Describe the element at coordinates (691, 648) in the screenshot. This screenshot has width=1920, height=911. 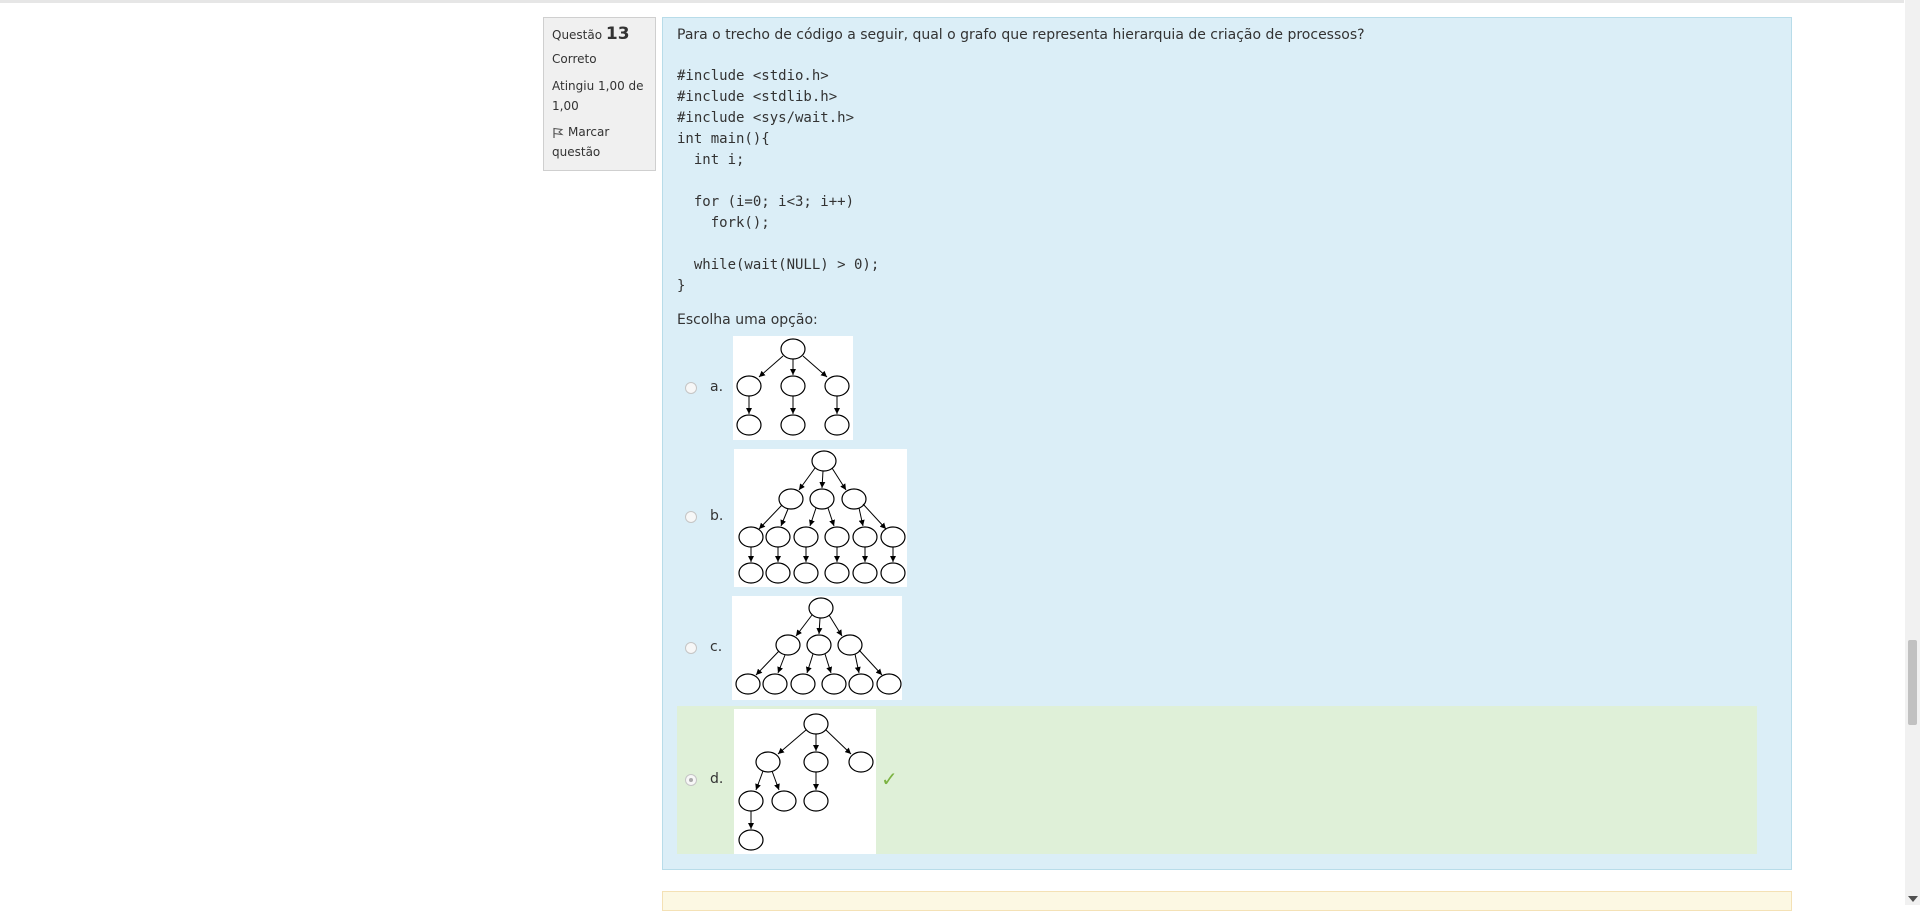
I see `radio-option-c` at that location.